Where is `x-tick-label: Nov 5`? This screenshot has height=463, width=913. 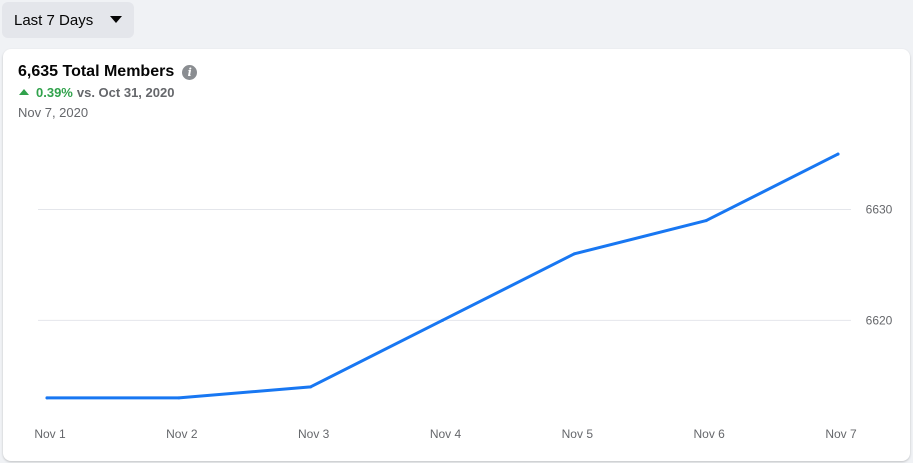 x-tick-label: Nov 5 is located at coordinates (578, 434).